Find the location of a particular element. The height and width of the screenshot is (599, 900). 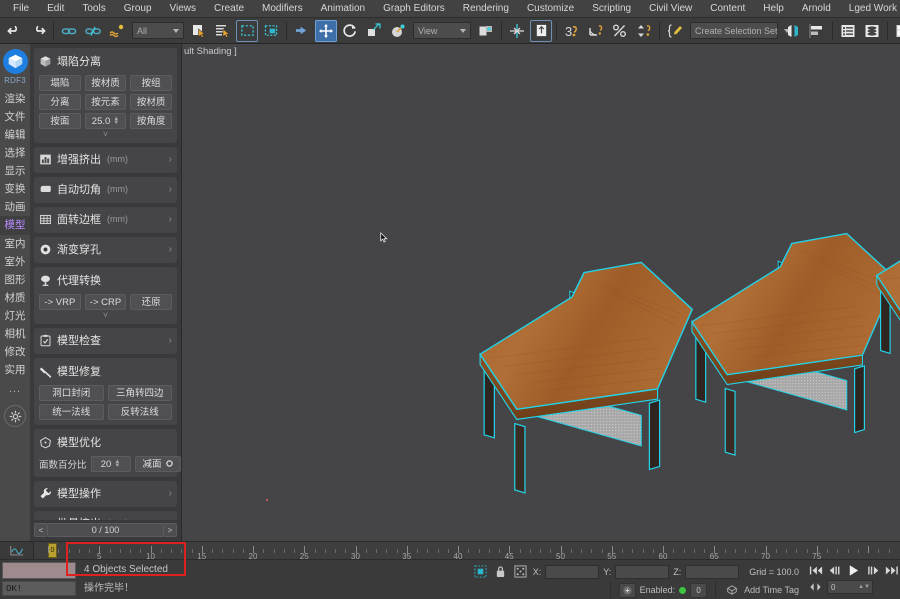

panel-section-8: 模型优化 面数百分比 20 ▲ ▼ 减面 is located at coordinates (107, 453).